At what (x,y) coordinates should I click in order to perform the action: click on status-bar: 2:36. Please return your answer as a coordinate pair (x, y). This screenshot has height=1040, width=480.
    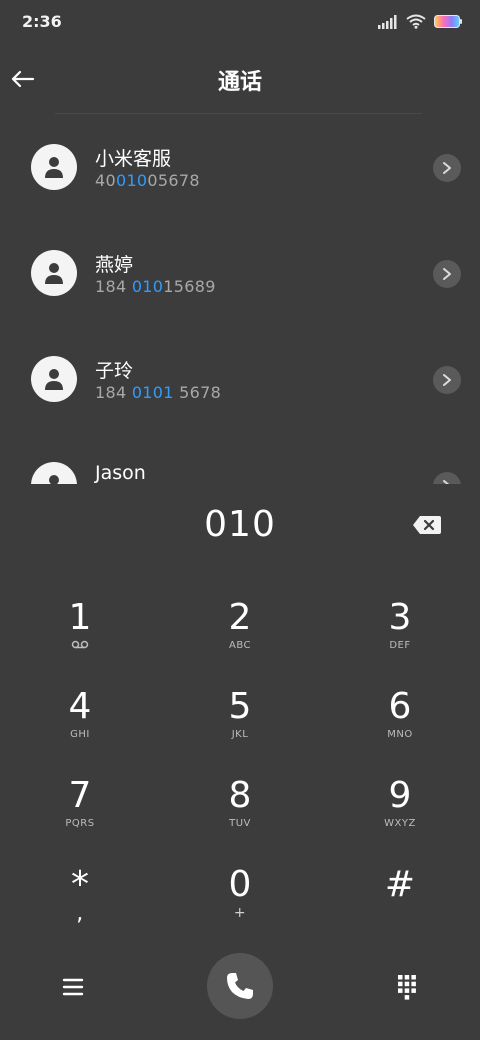
    Looking at the image, I should click on (240, 22).